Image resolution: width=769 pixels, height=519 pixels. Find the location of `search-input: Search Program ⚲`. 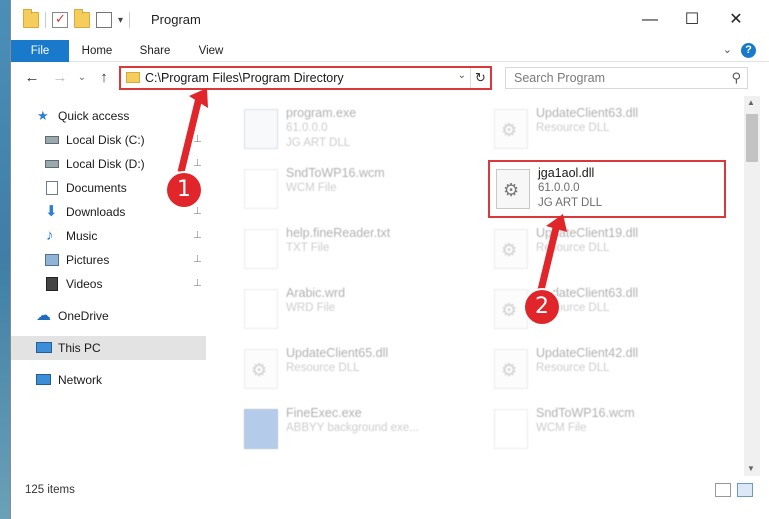

search-input: Search Program ⚲ is located at coordinates (626, 78).